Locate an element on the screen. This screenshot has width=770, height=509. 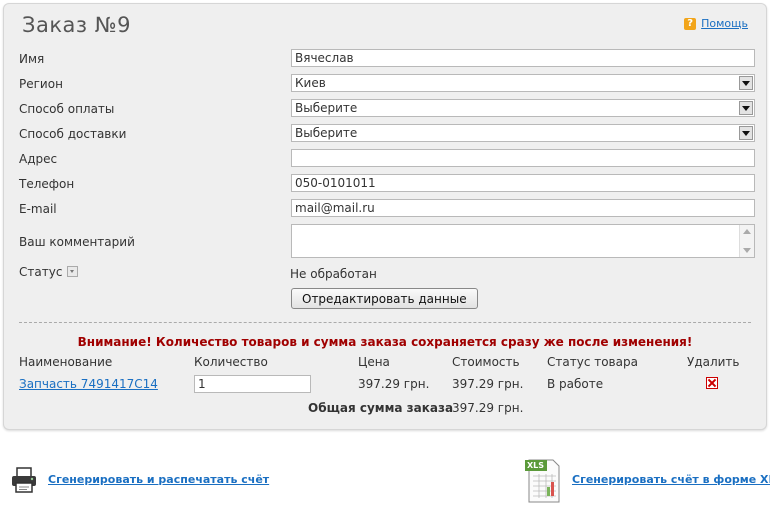
payment-selected-value: Выберите is located at coordinates (326, 108).